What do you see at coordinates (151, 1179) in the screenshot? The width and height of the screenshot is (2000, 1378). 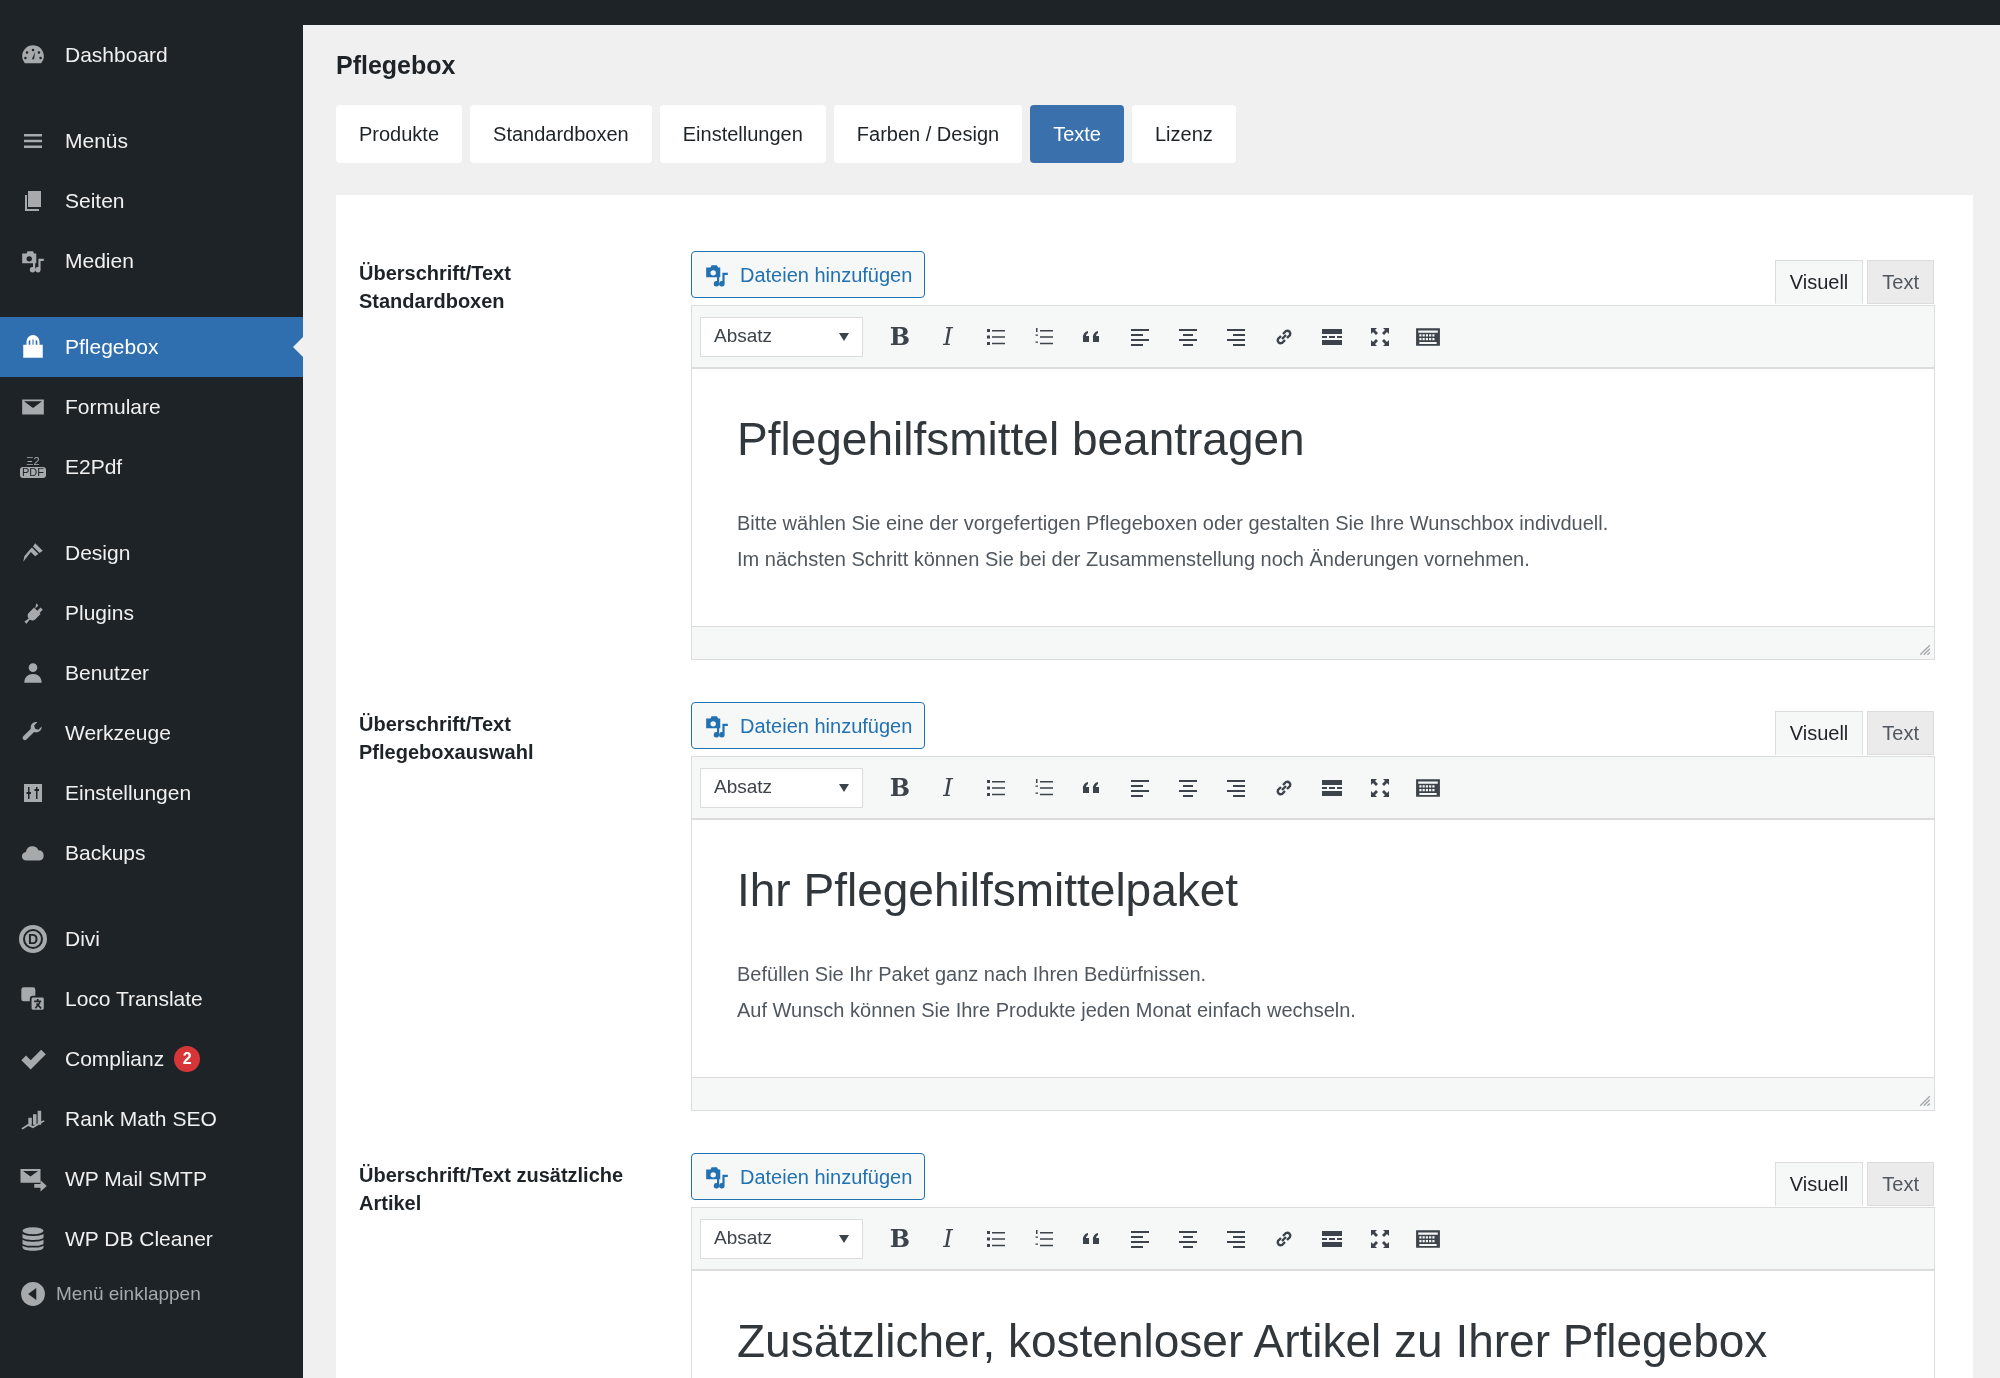 I see `sidebar-item: WP Mail SMTP` at bounding box center [151, 1179].